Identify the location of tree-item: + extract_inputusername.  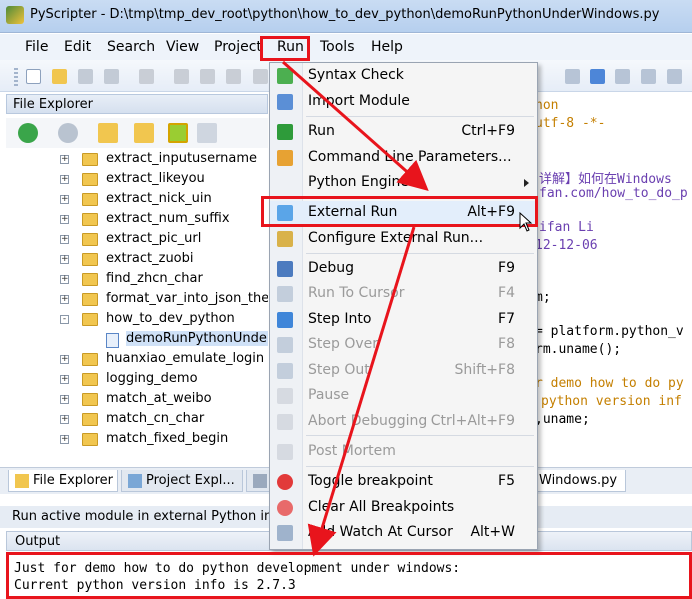
(137, 160).